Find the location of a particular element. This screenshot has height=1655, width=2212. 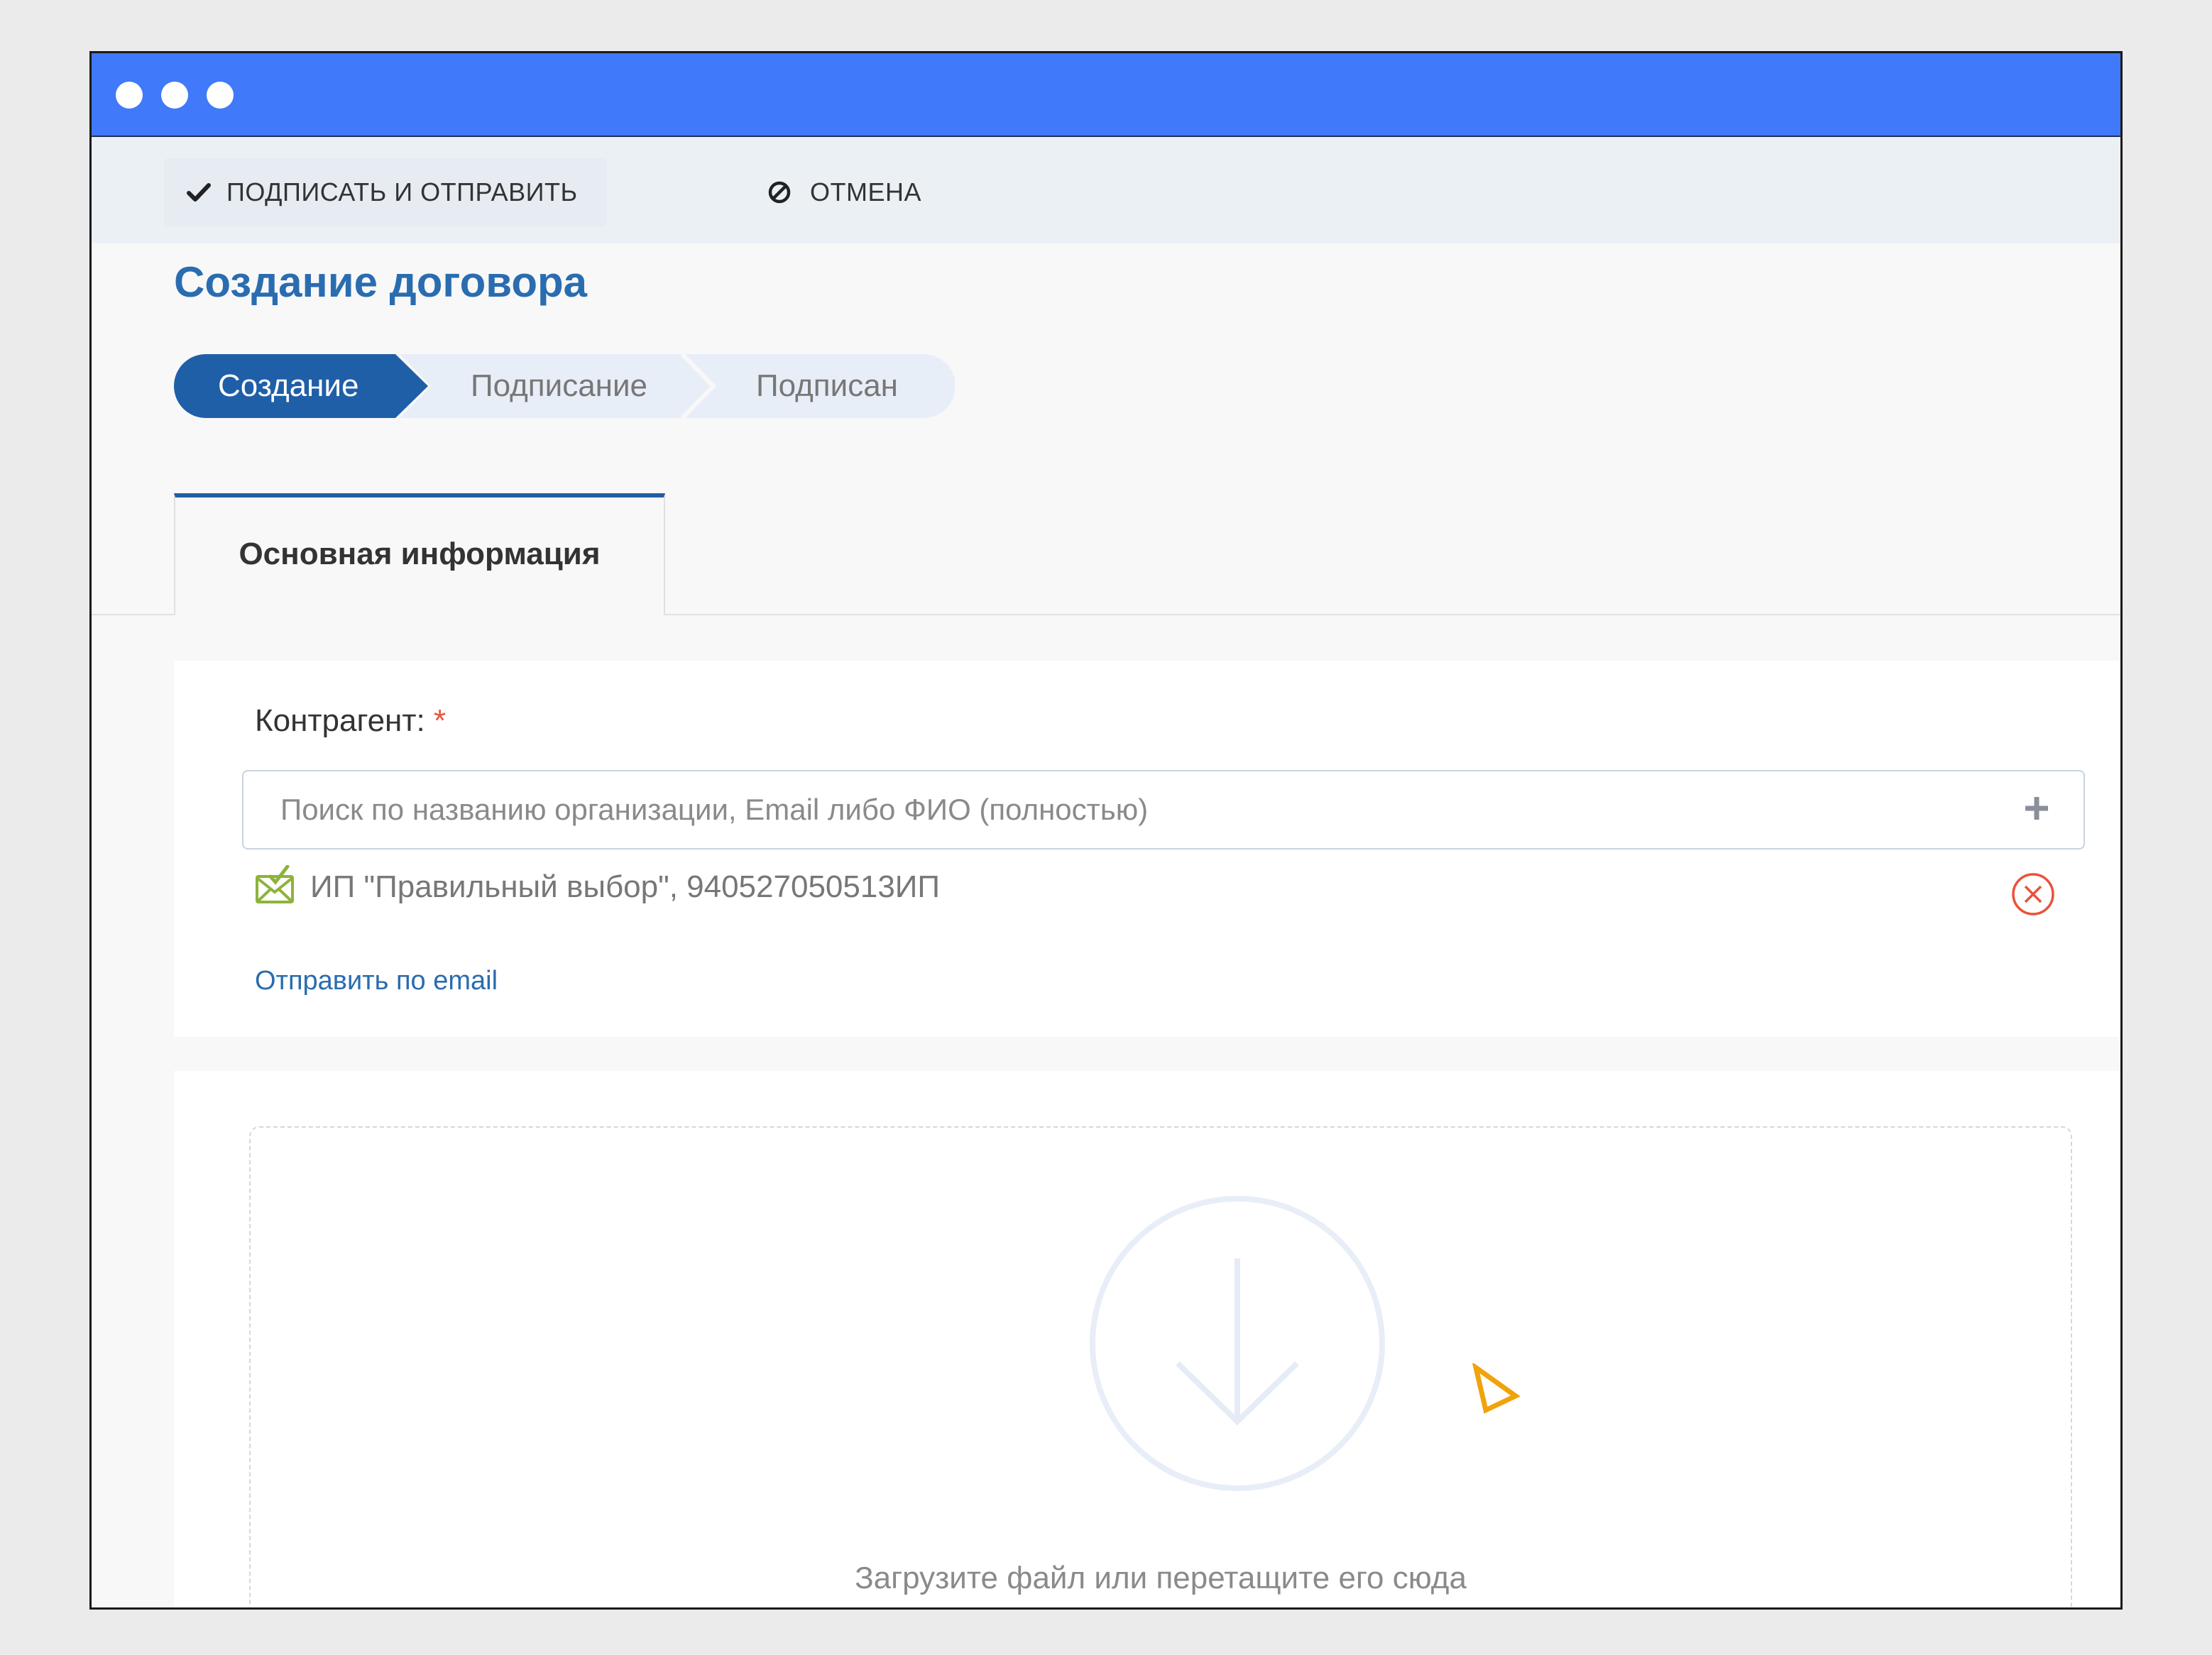

toolbar: ПОДПИСАТЬ И ОТПРАВИТЬ ОТМЕНА is located at coordinates (1106, 190).